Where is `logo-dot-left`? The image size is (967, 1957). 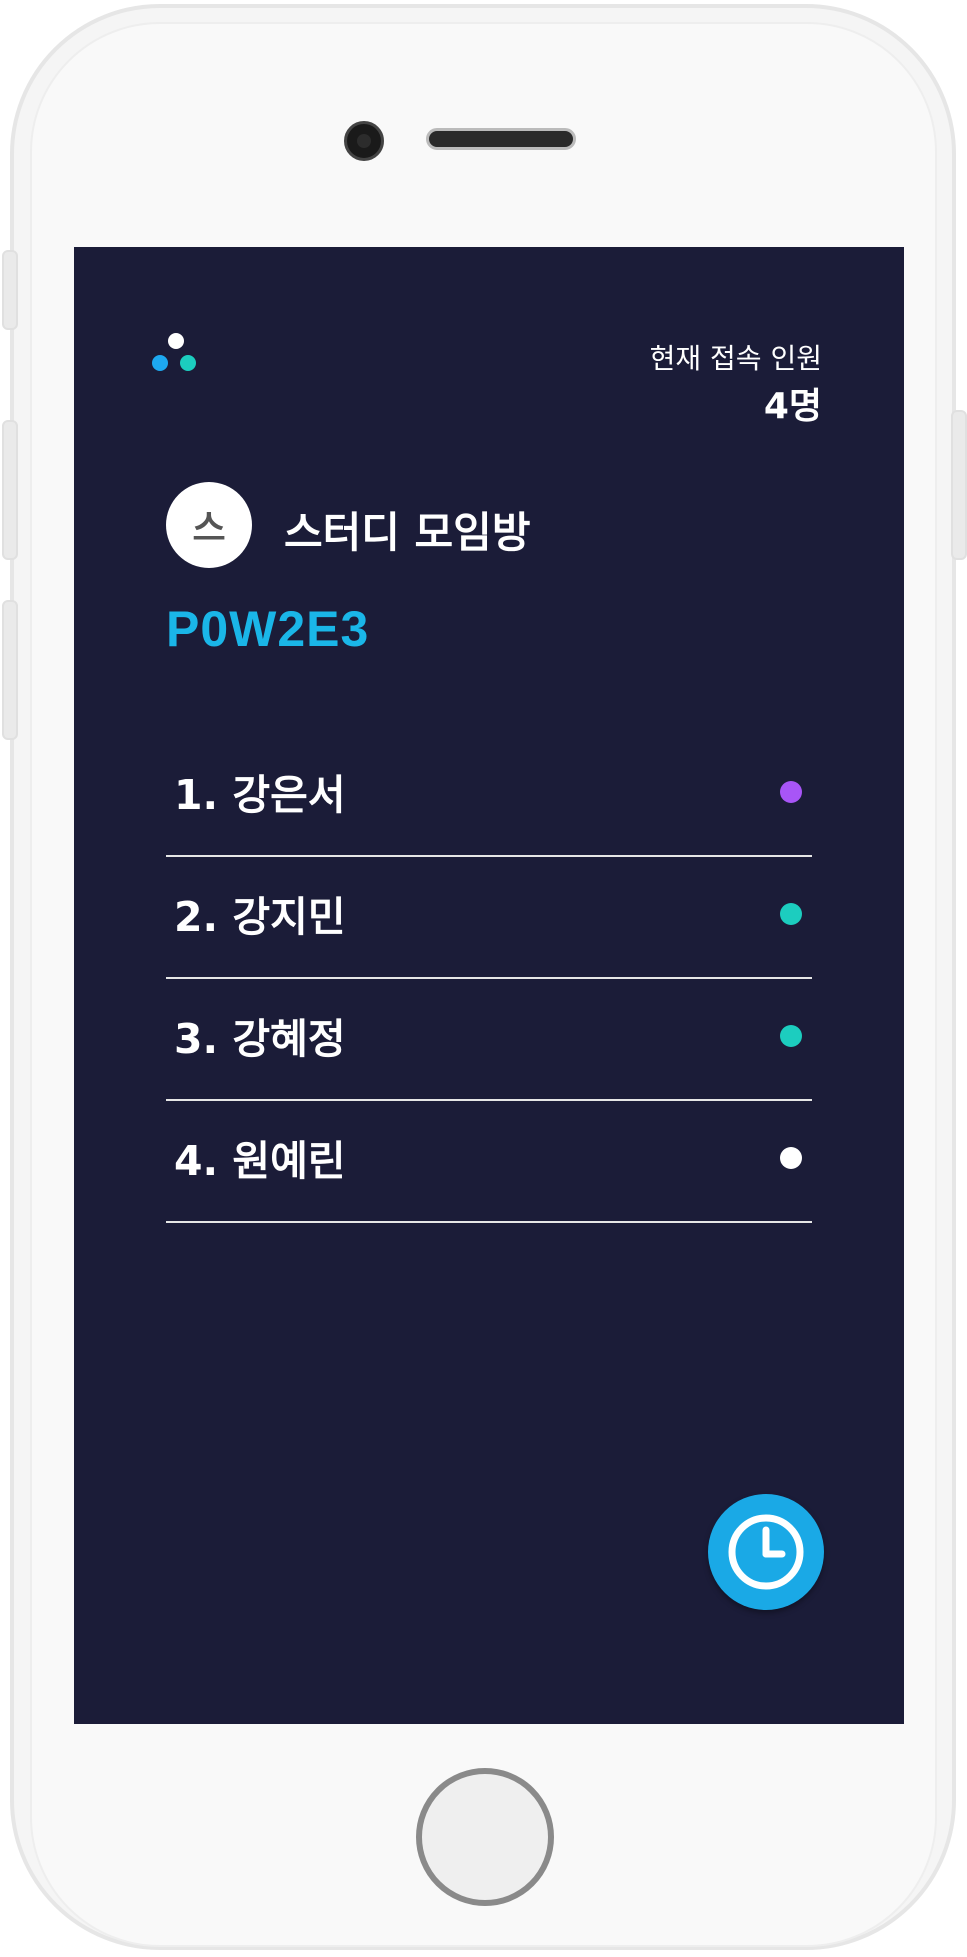 logo-dot-left is located at coordinates (160, 363).